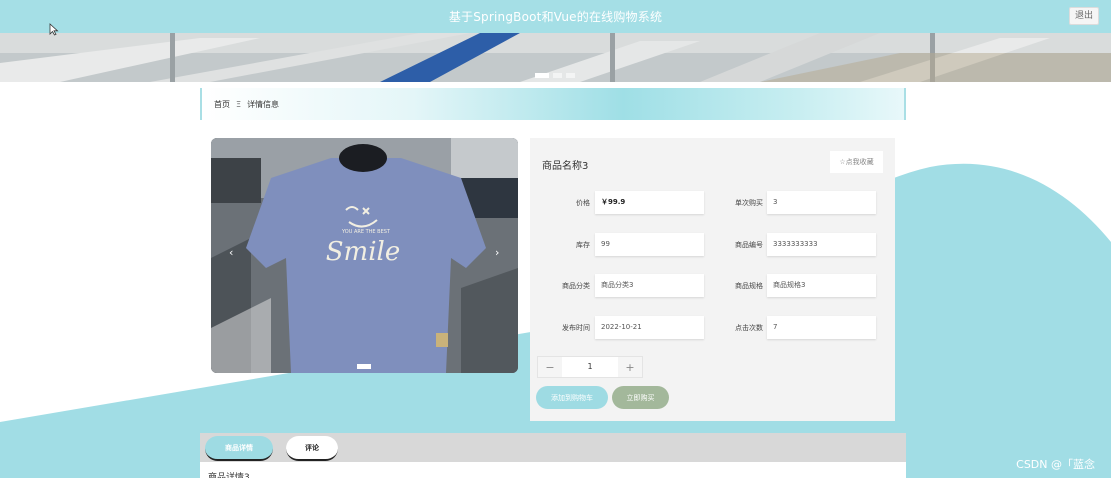 The width and height of the screenshot is (1111, 478). What do you see at coordinates (1055, 464) in the screenshot?
I see `watermark: CSDN @「蓝念` at bounding box center [1055, 464].